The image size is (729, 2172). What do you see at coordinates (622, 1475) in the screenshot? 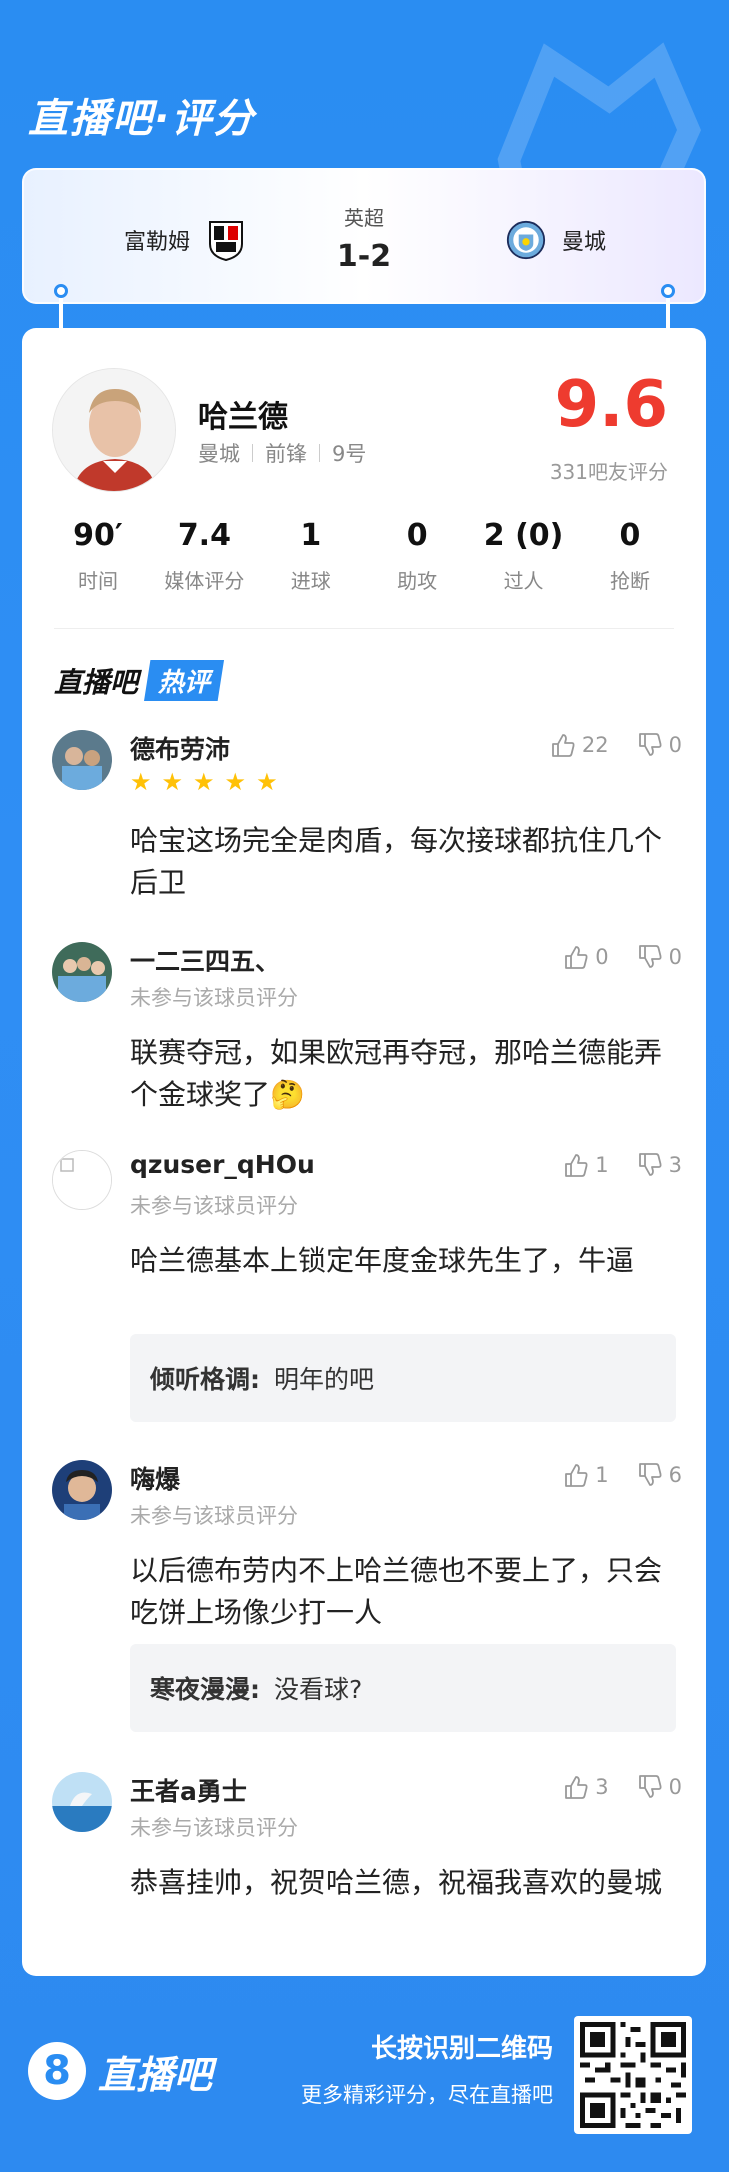
I see `comment-actions: 1 6` at bounding box center [622, 1475].